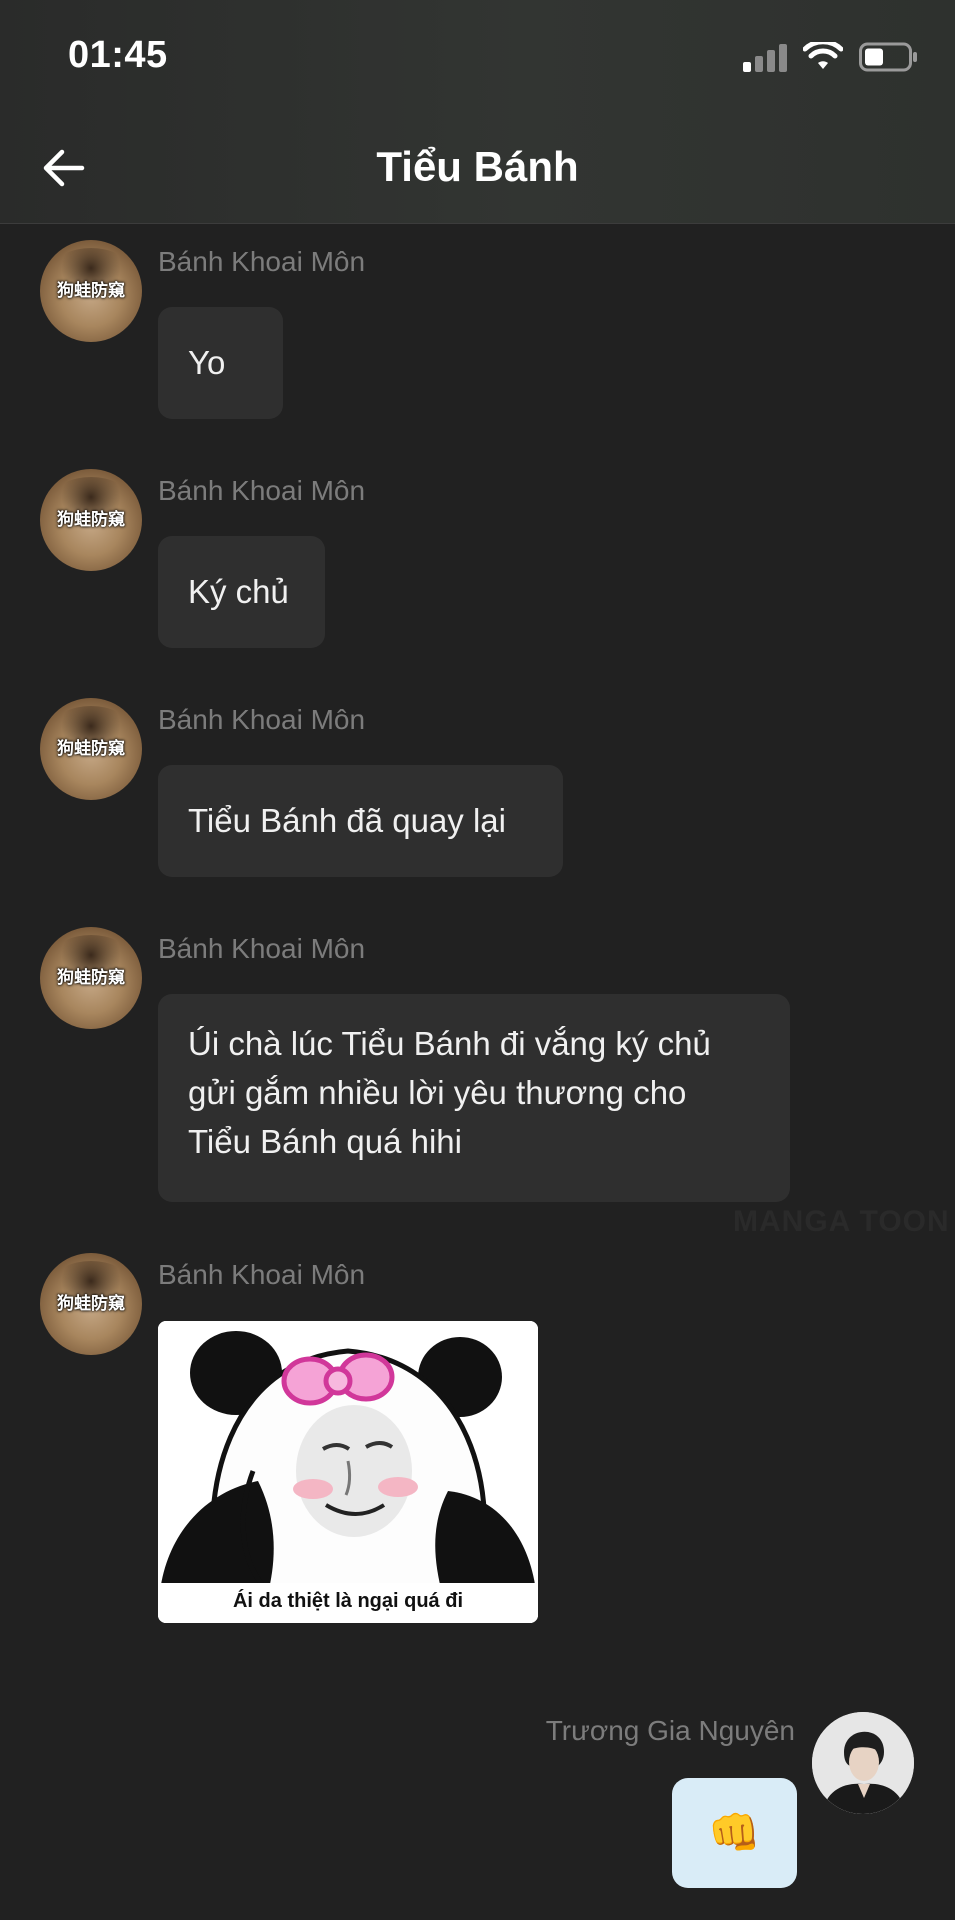 This screenshot has height=1920, width=955. I want to click on message-line: Úi chà lúc Tiểu Bánh đi vắng ký chủ, so click(449, 1043).